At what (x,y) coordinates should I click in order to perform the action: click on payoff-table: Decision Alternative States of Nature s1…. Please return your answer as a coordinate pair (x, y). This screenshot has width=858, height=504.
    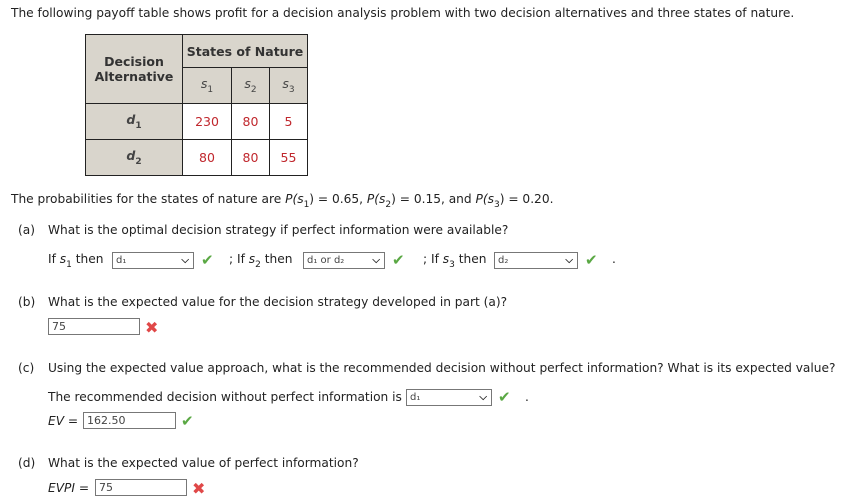
    Looking at the image, I should click on (196, 105).